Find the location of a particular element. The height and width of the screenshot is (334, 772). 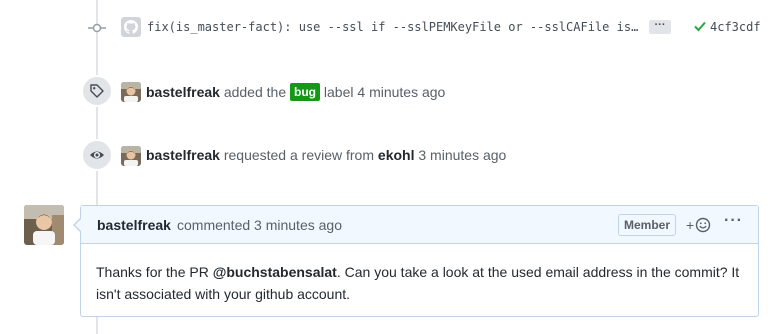

check-icon is located at coordinates (700, 26).